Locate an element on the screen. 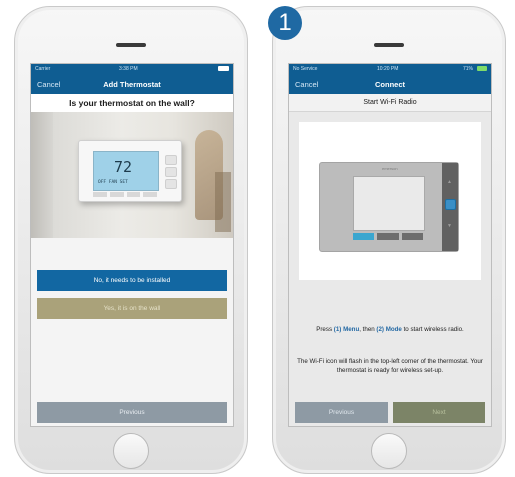 This screenshot has height=477, width=515. nav-title: Connect is located at coordinates (390, 84).